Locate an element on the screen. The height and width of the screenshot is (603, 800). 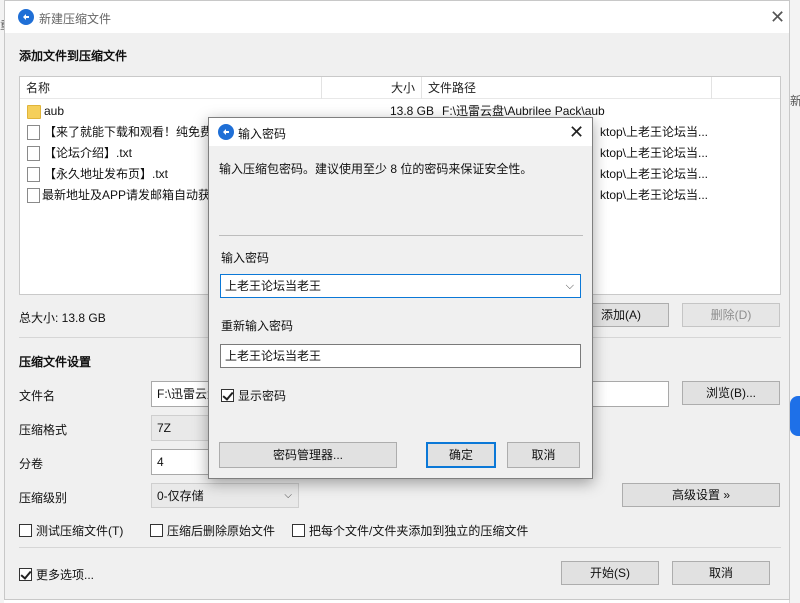
volume-label: 分卷 is located at coordinates (31, 464).